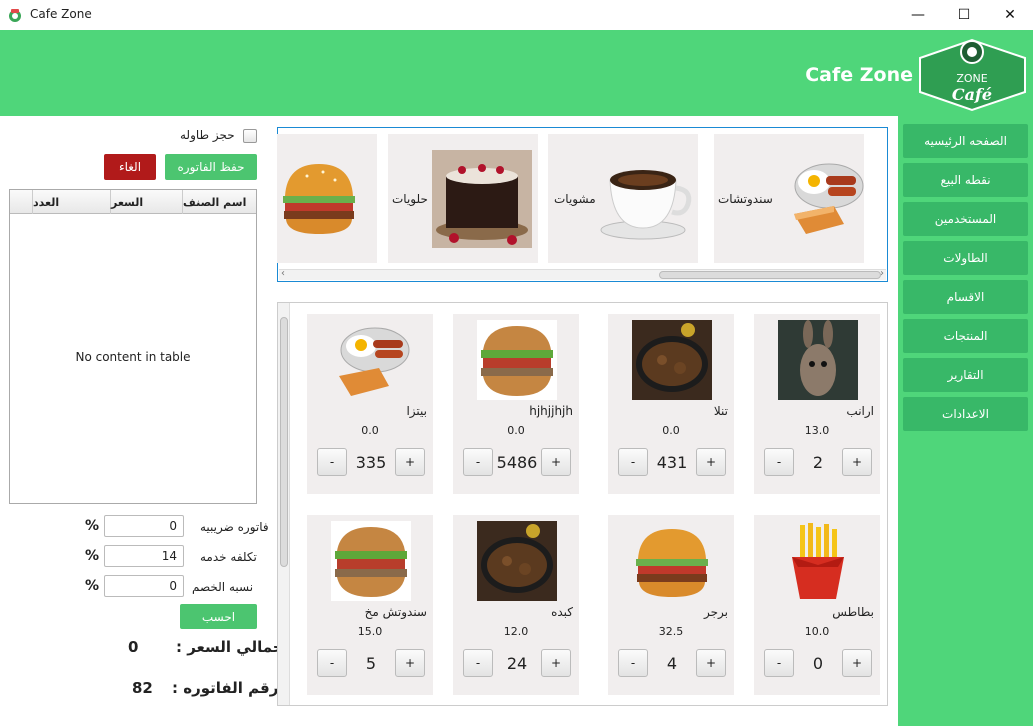  What do you see at coordinates (971, 78) in the screenshot?
I see `logo-zone-text: ZONE` at bounding box center [971, 78].